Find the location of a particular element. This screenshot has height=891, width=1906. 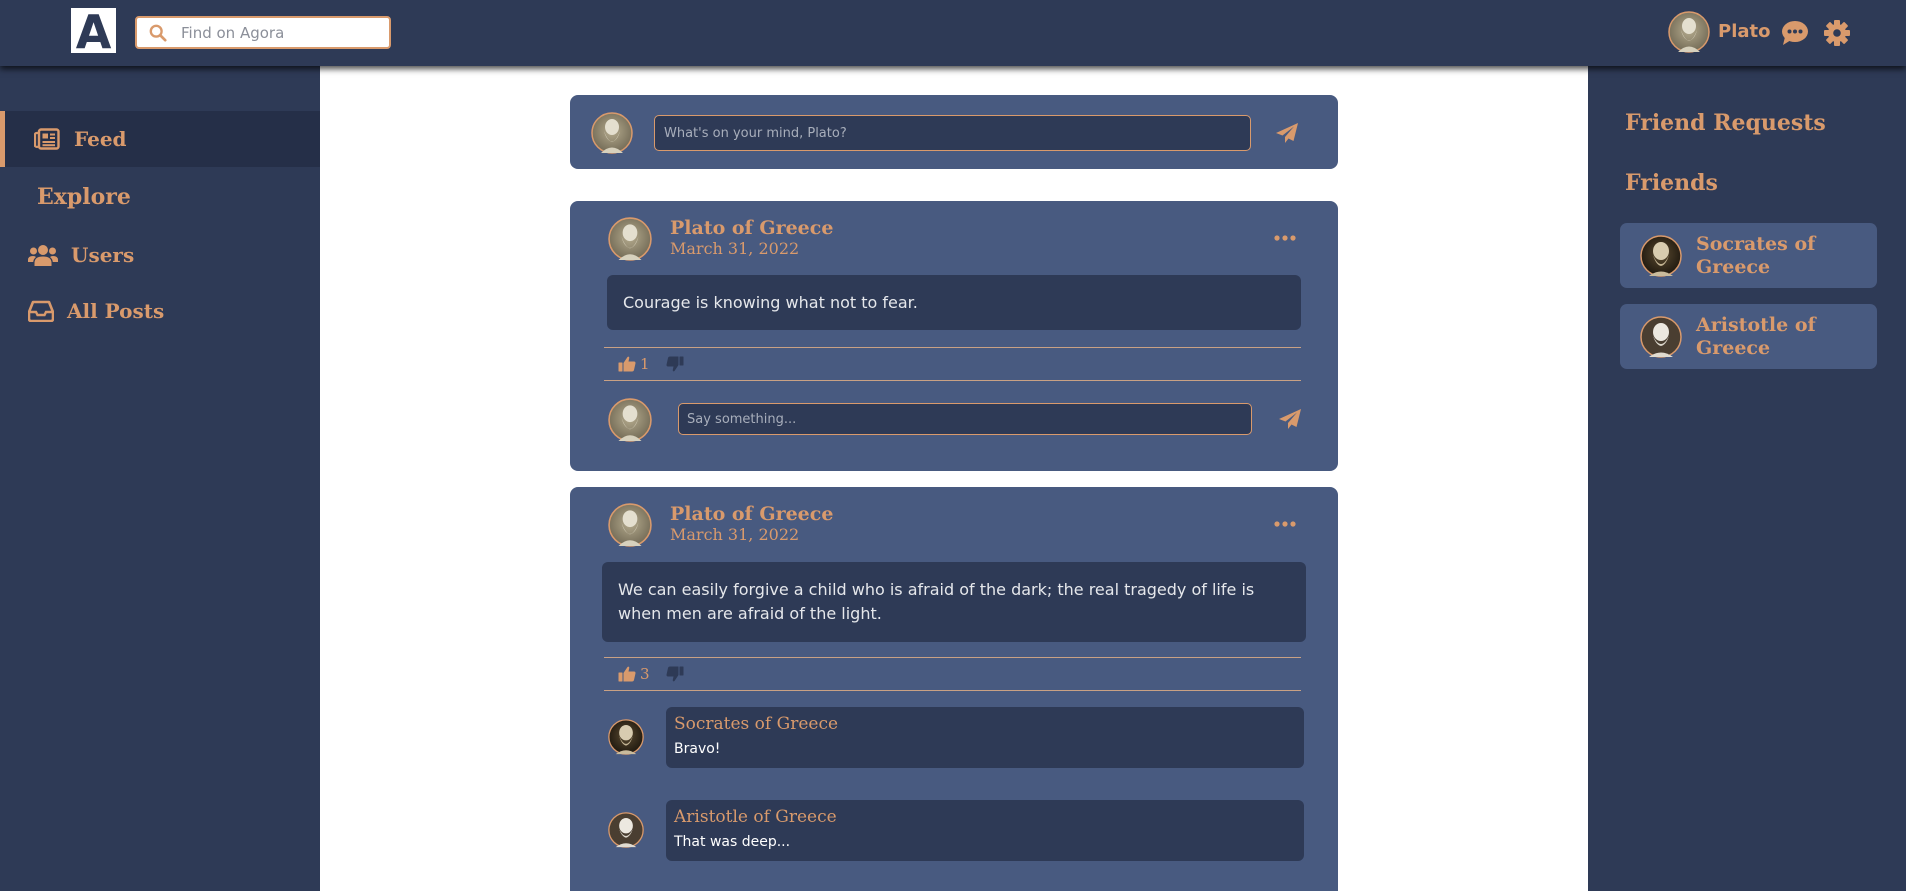

comment-dots-icon is located at coordinates (1795, 33).